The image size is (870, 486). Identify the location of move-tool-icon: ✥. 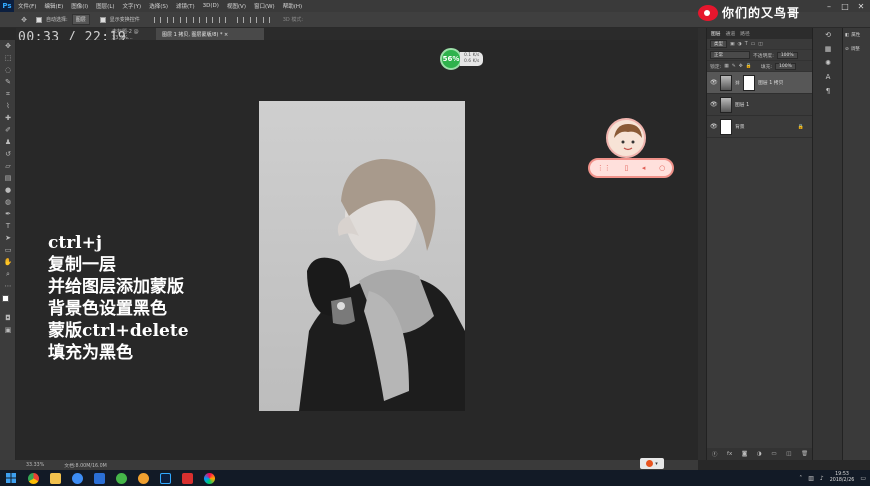
(8, 46).